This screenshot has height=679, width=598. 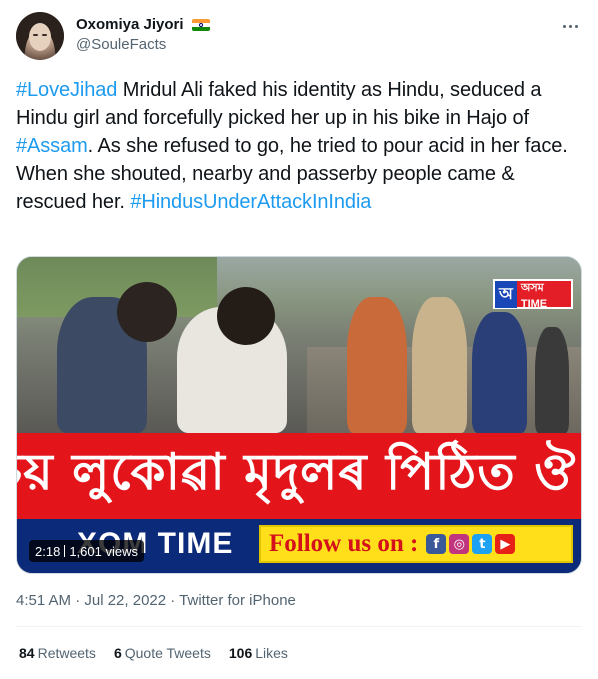 I want to click on quote-tweets-stat: 6 Quote Tweets, so click(x=162, y=653).